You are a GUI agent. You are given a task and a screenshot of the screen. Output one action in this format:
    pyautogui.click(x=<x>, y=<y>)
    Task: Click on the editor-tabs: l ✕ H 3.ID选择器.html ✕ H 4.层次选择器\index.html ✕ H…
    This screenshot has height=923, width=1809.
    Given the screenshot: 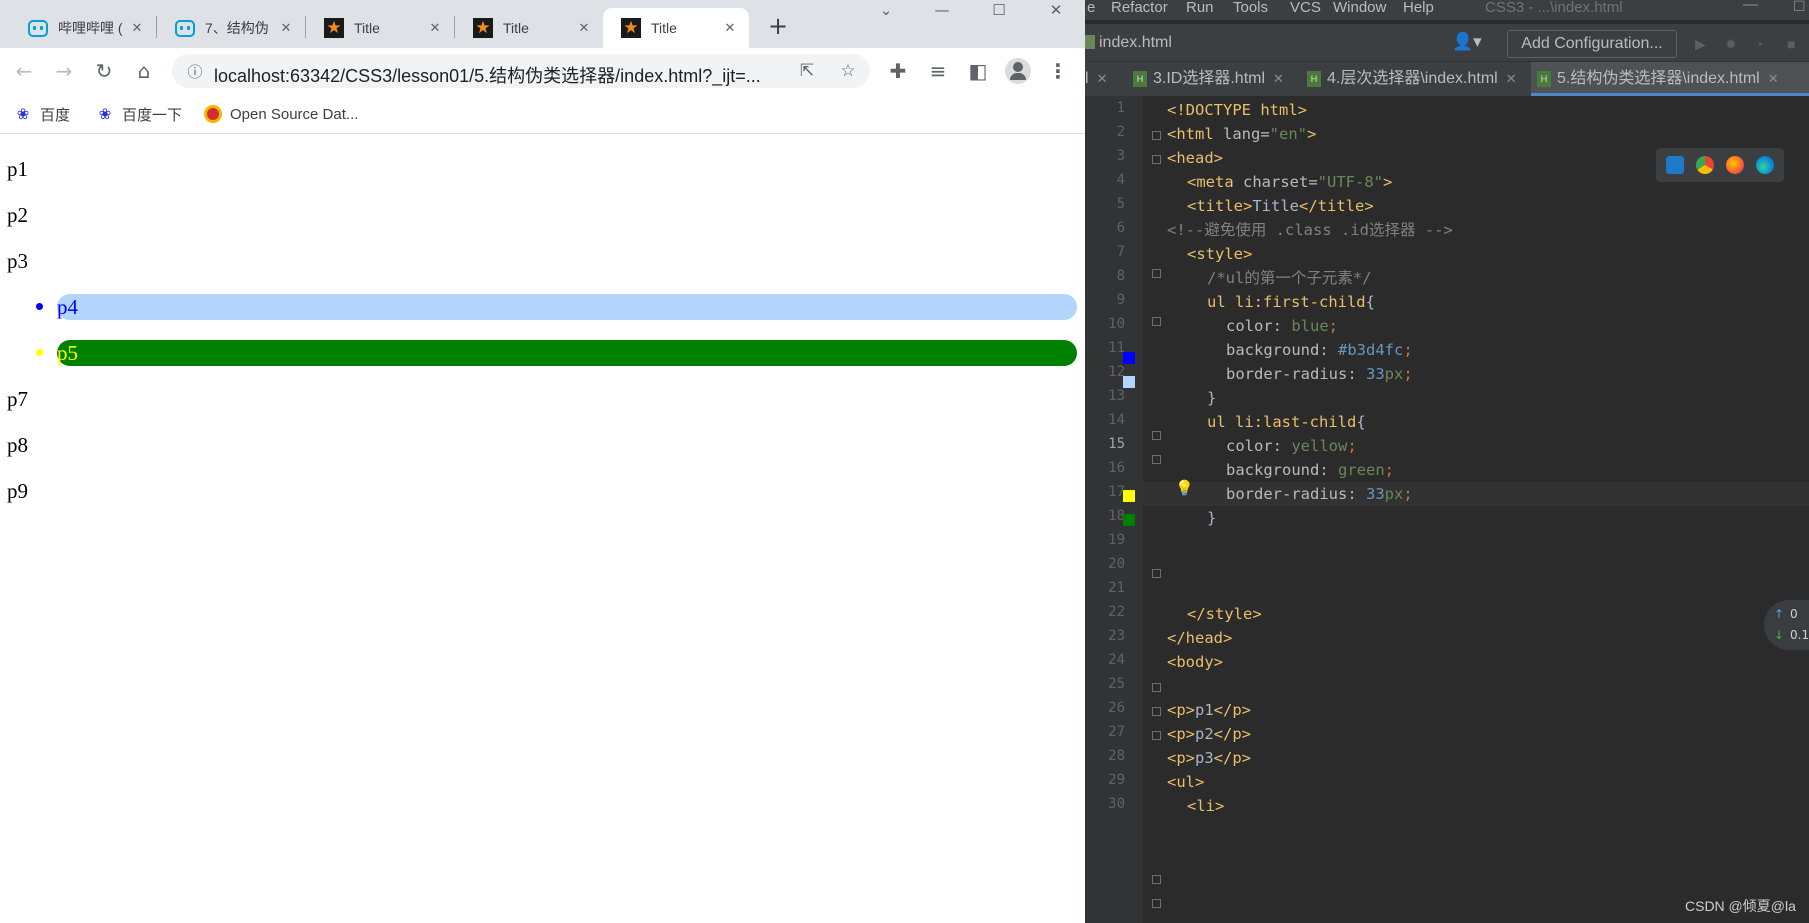 What is the action you would take?
    pyautogui.click(x=1447, y=79)
    